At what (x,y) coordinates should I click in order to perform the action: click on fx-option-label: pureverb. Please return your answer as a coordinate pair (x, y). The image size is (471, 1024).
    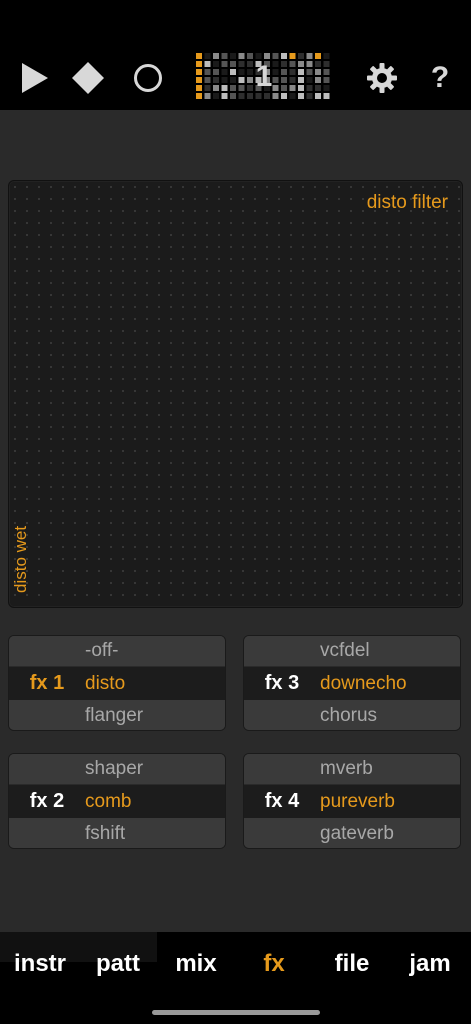
    Looking at the image, I should click on (357, 801).